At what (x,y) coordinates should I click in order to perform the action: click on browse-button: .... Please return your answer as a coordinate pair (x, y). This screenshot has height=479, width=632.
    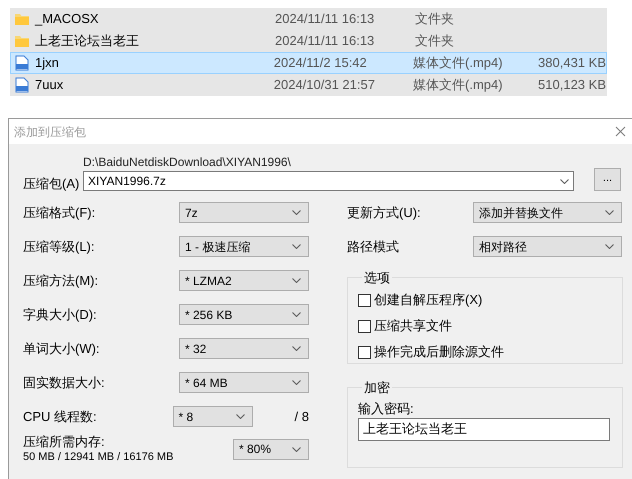
    Looking at the image, I should click on (607, 179).